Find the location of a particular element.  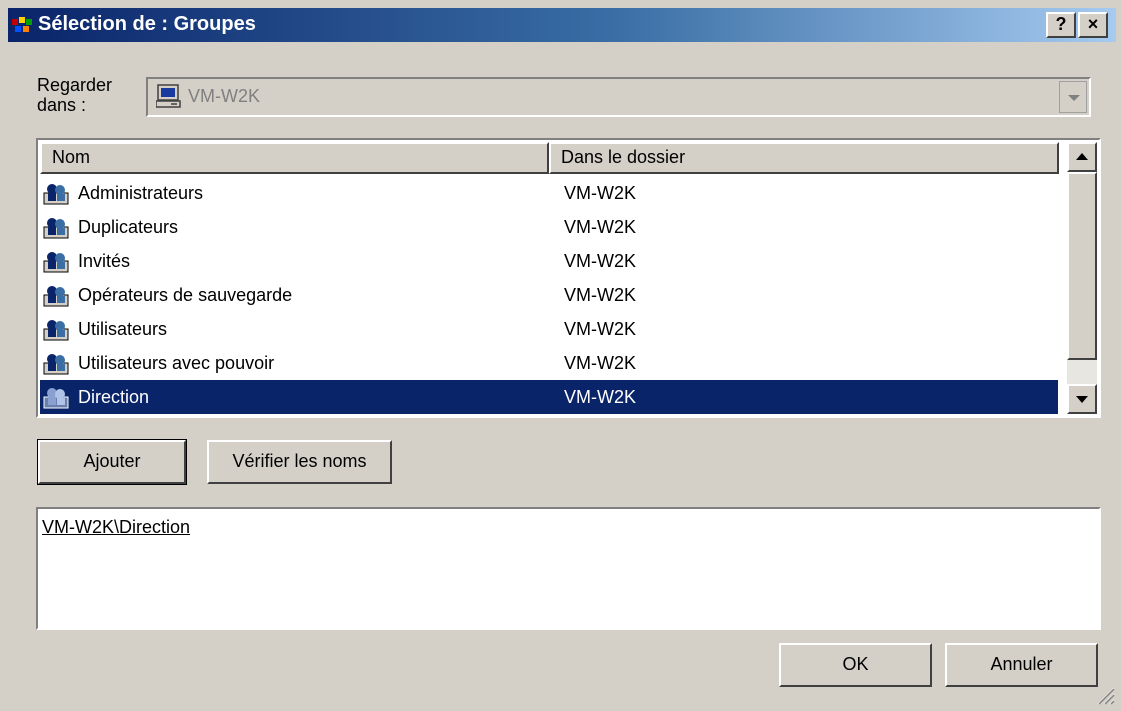

cancel-button: Annuler is located at coordinates (1021, 665).